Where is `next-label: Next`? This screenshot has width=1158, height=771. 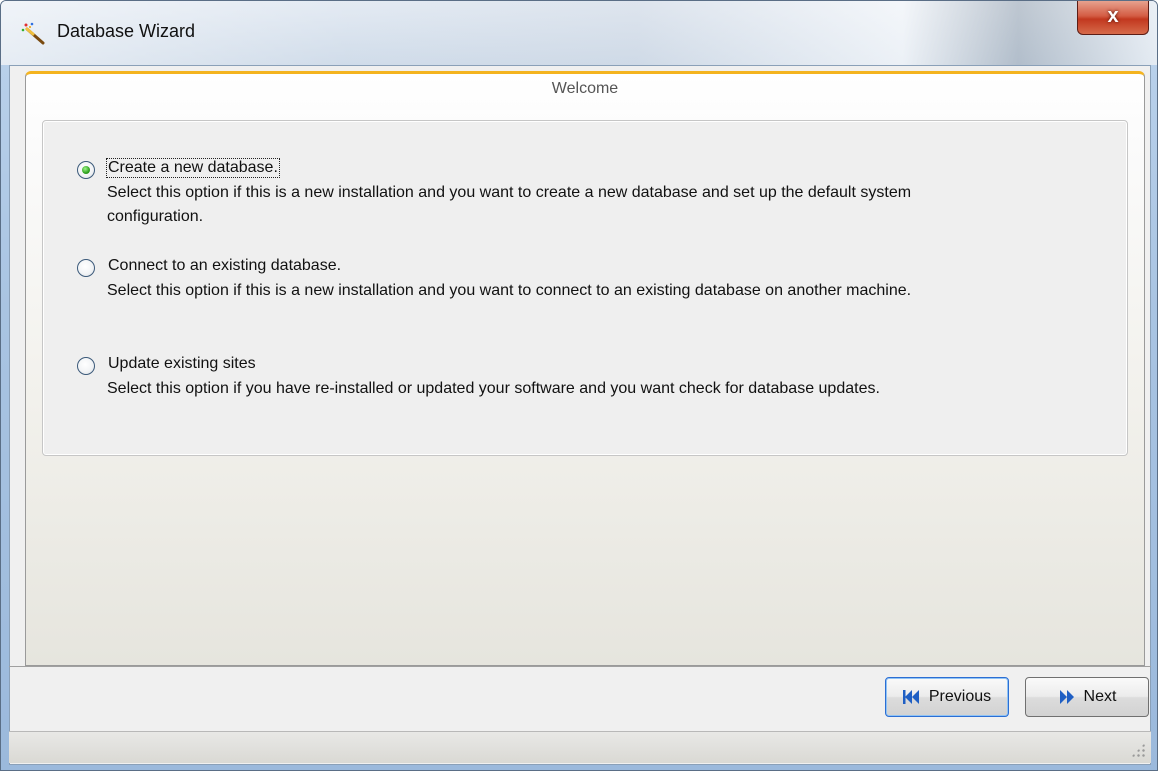
next-label: Next is located at coordinates (1100, 696).